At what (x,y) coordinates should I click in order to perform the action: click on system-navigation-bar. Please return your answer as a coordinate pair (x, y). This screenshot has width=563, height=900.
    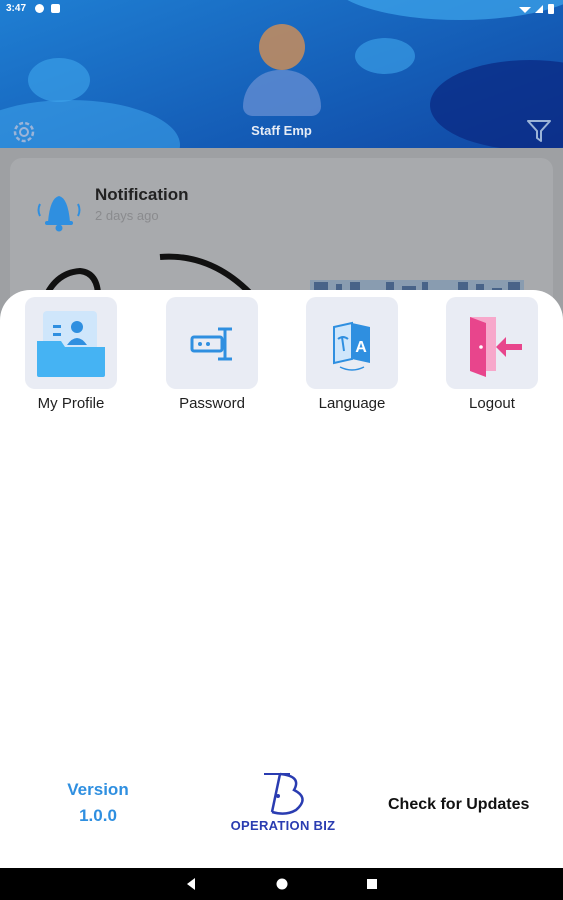
    Looking at the image, I should click on (281, 884).